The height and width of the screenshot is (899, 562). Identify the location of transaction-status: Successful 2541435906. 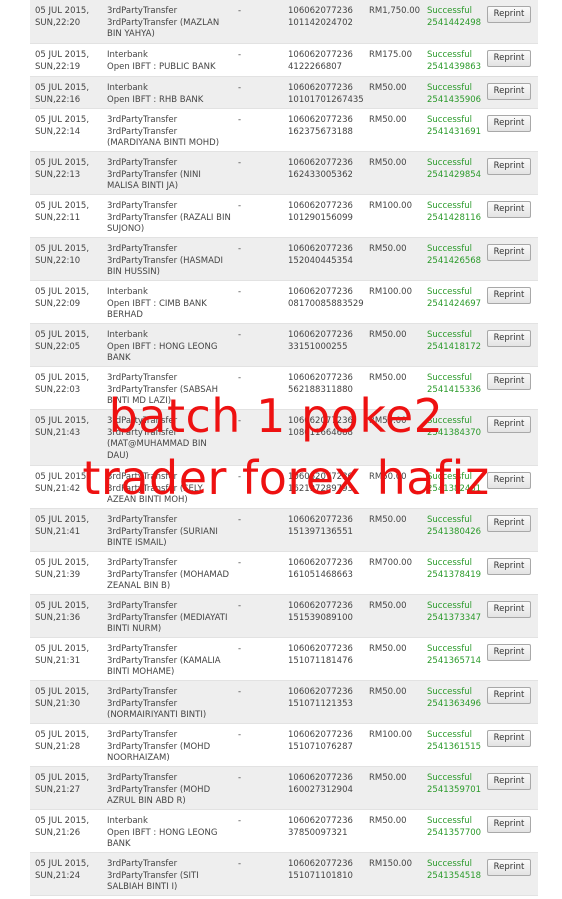
(454, 94).